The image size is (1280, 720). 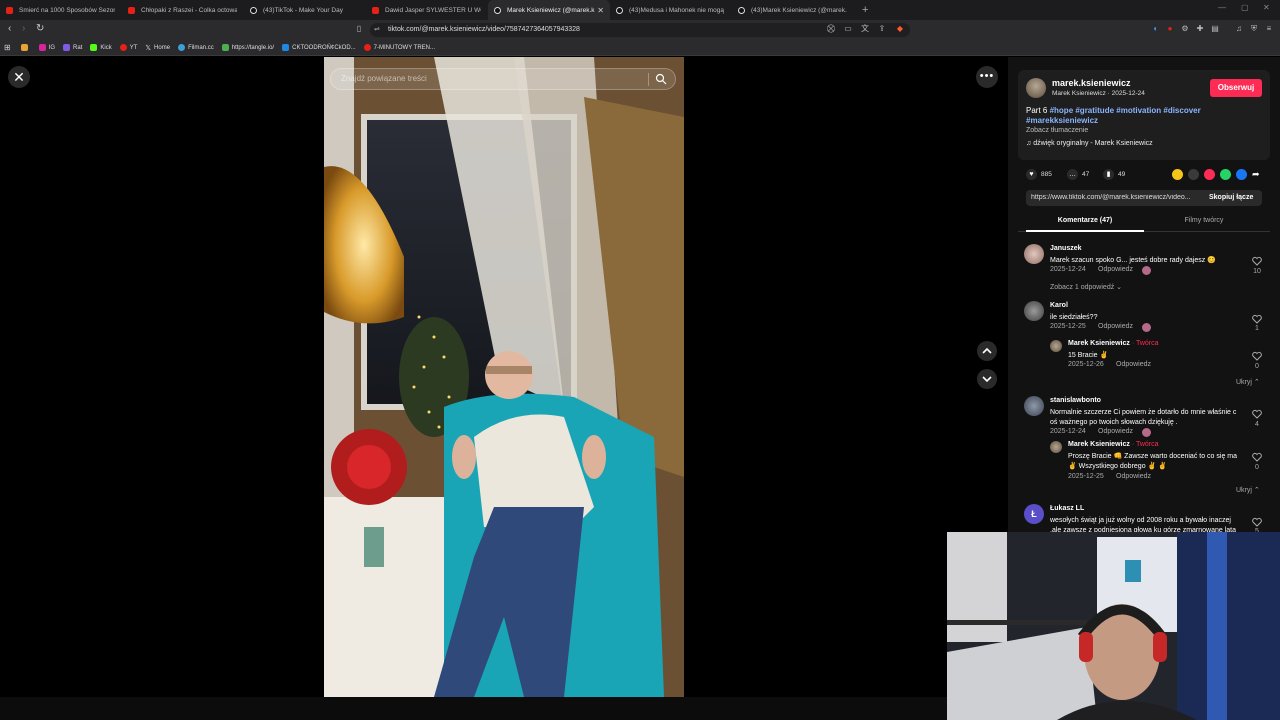 I want to click on bookmark-item: https://tangle.io/, so click(x=247, y=47).